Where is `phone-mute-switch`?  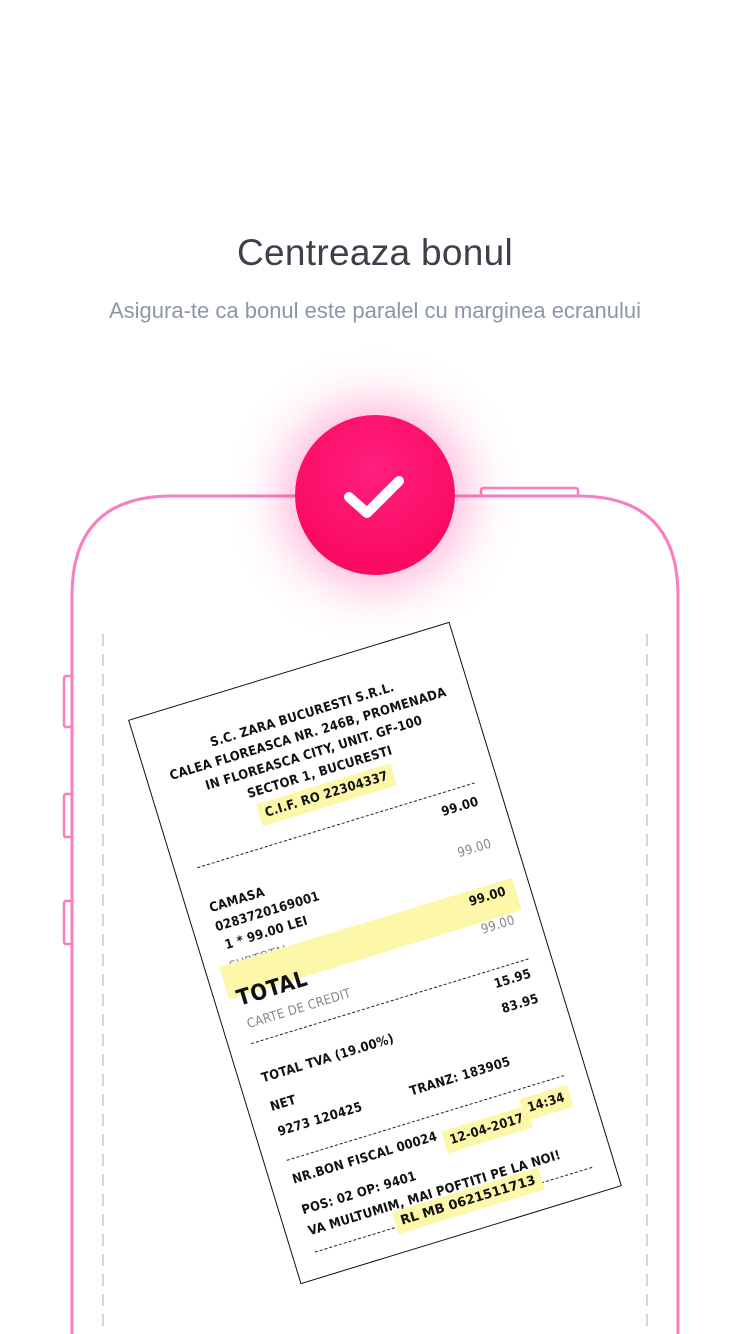 phone-mute-switch is located at coordinates (66, 701).